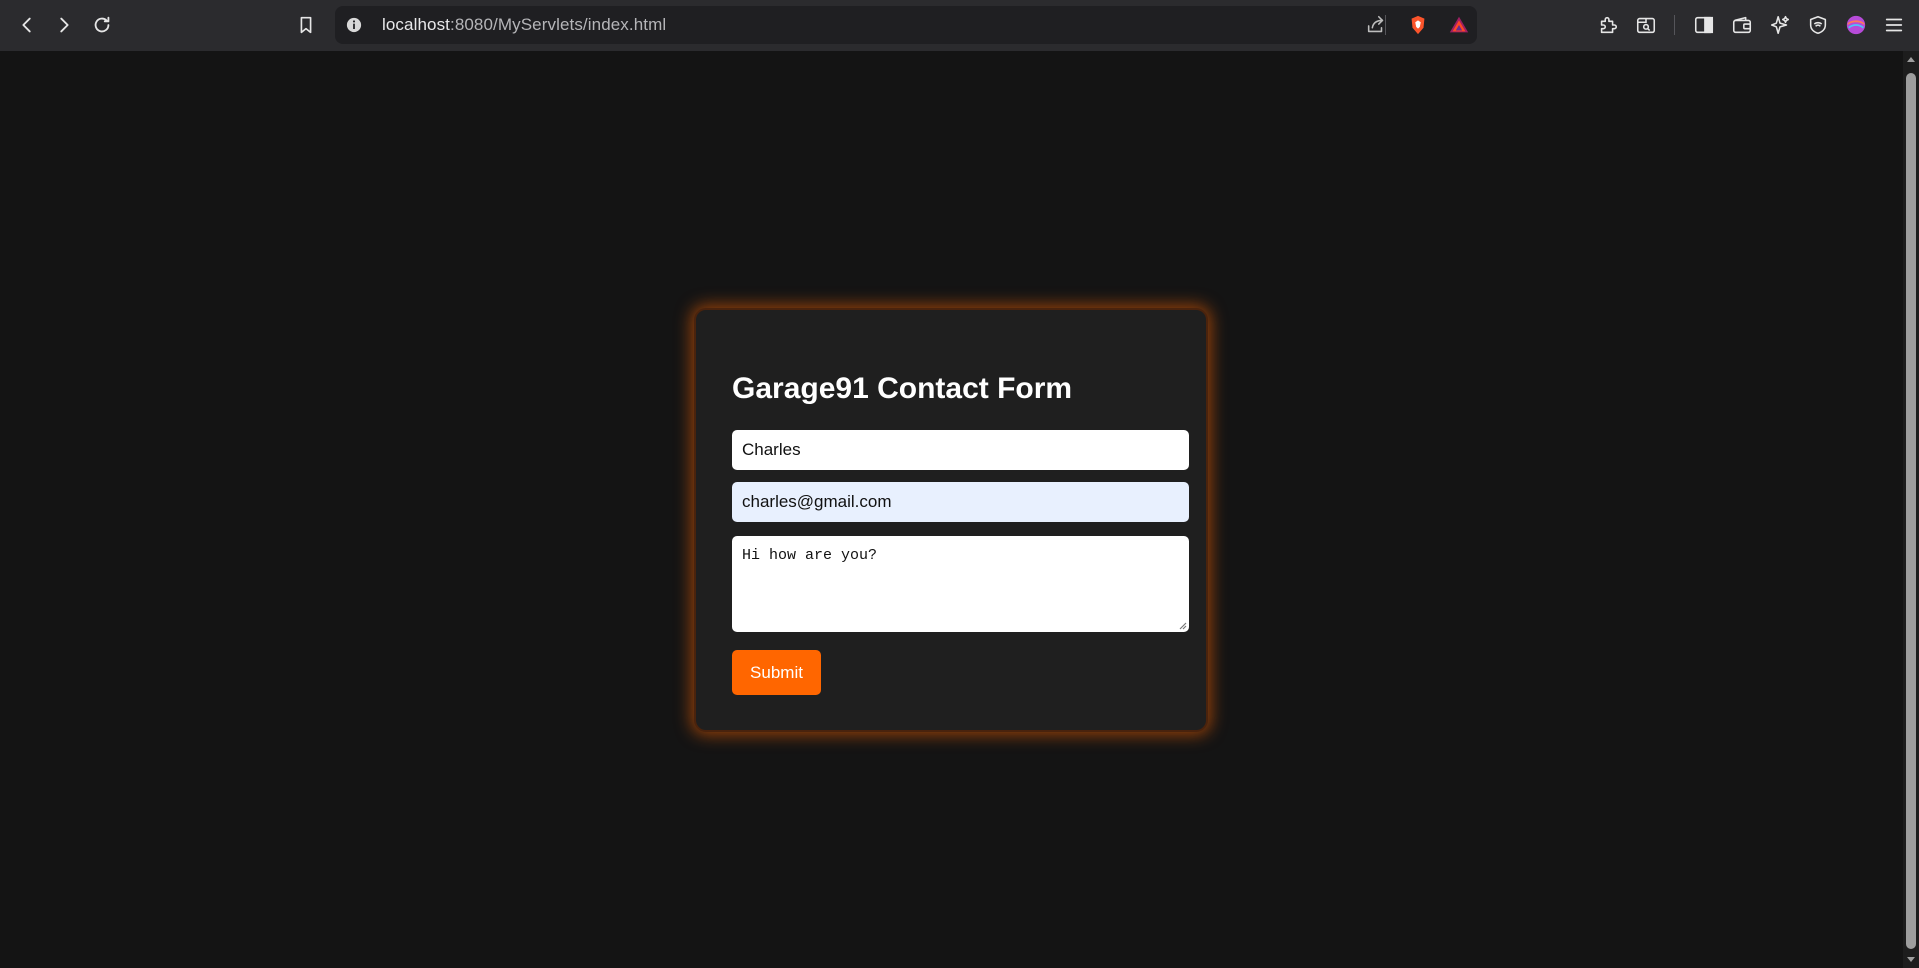 The width and height of the screenshot is (1919, 968). Describe the element at coordinates (1780, 25) in the screenshot. I see `leo-ai-icon` at that location.